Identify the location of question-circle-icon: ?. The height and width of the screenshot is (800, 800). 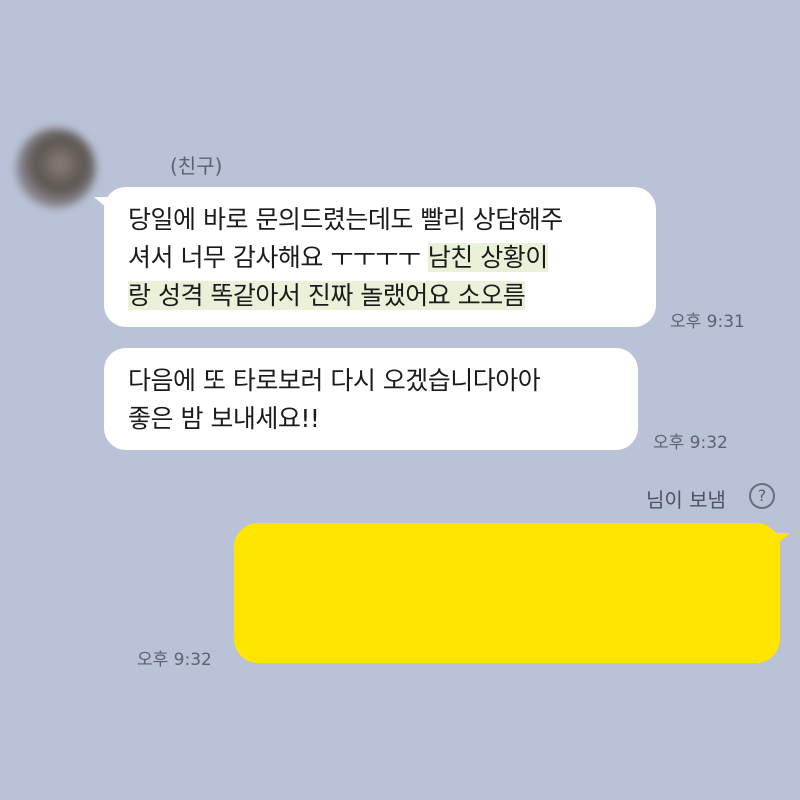
(762, 496).